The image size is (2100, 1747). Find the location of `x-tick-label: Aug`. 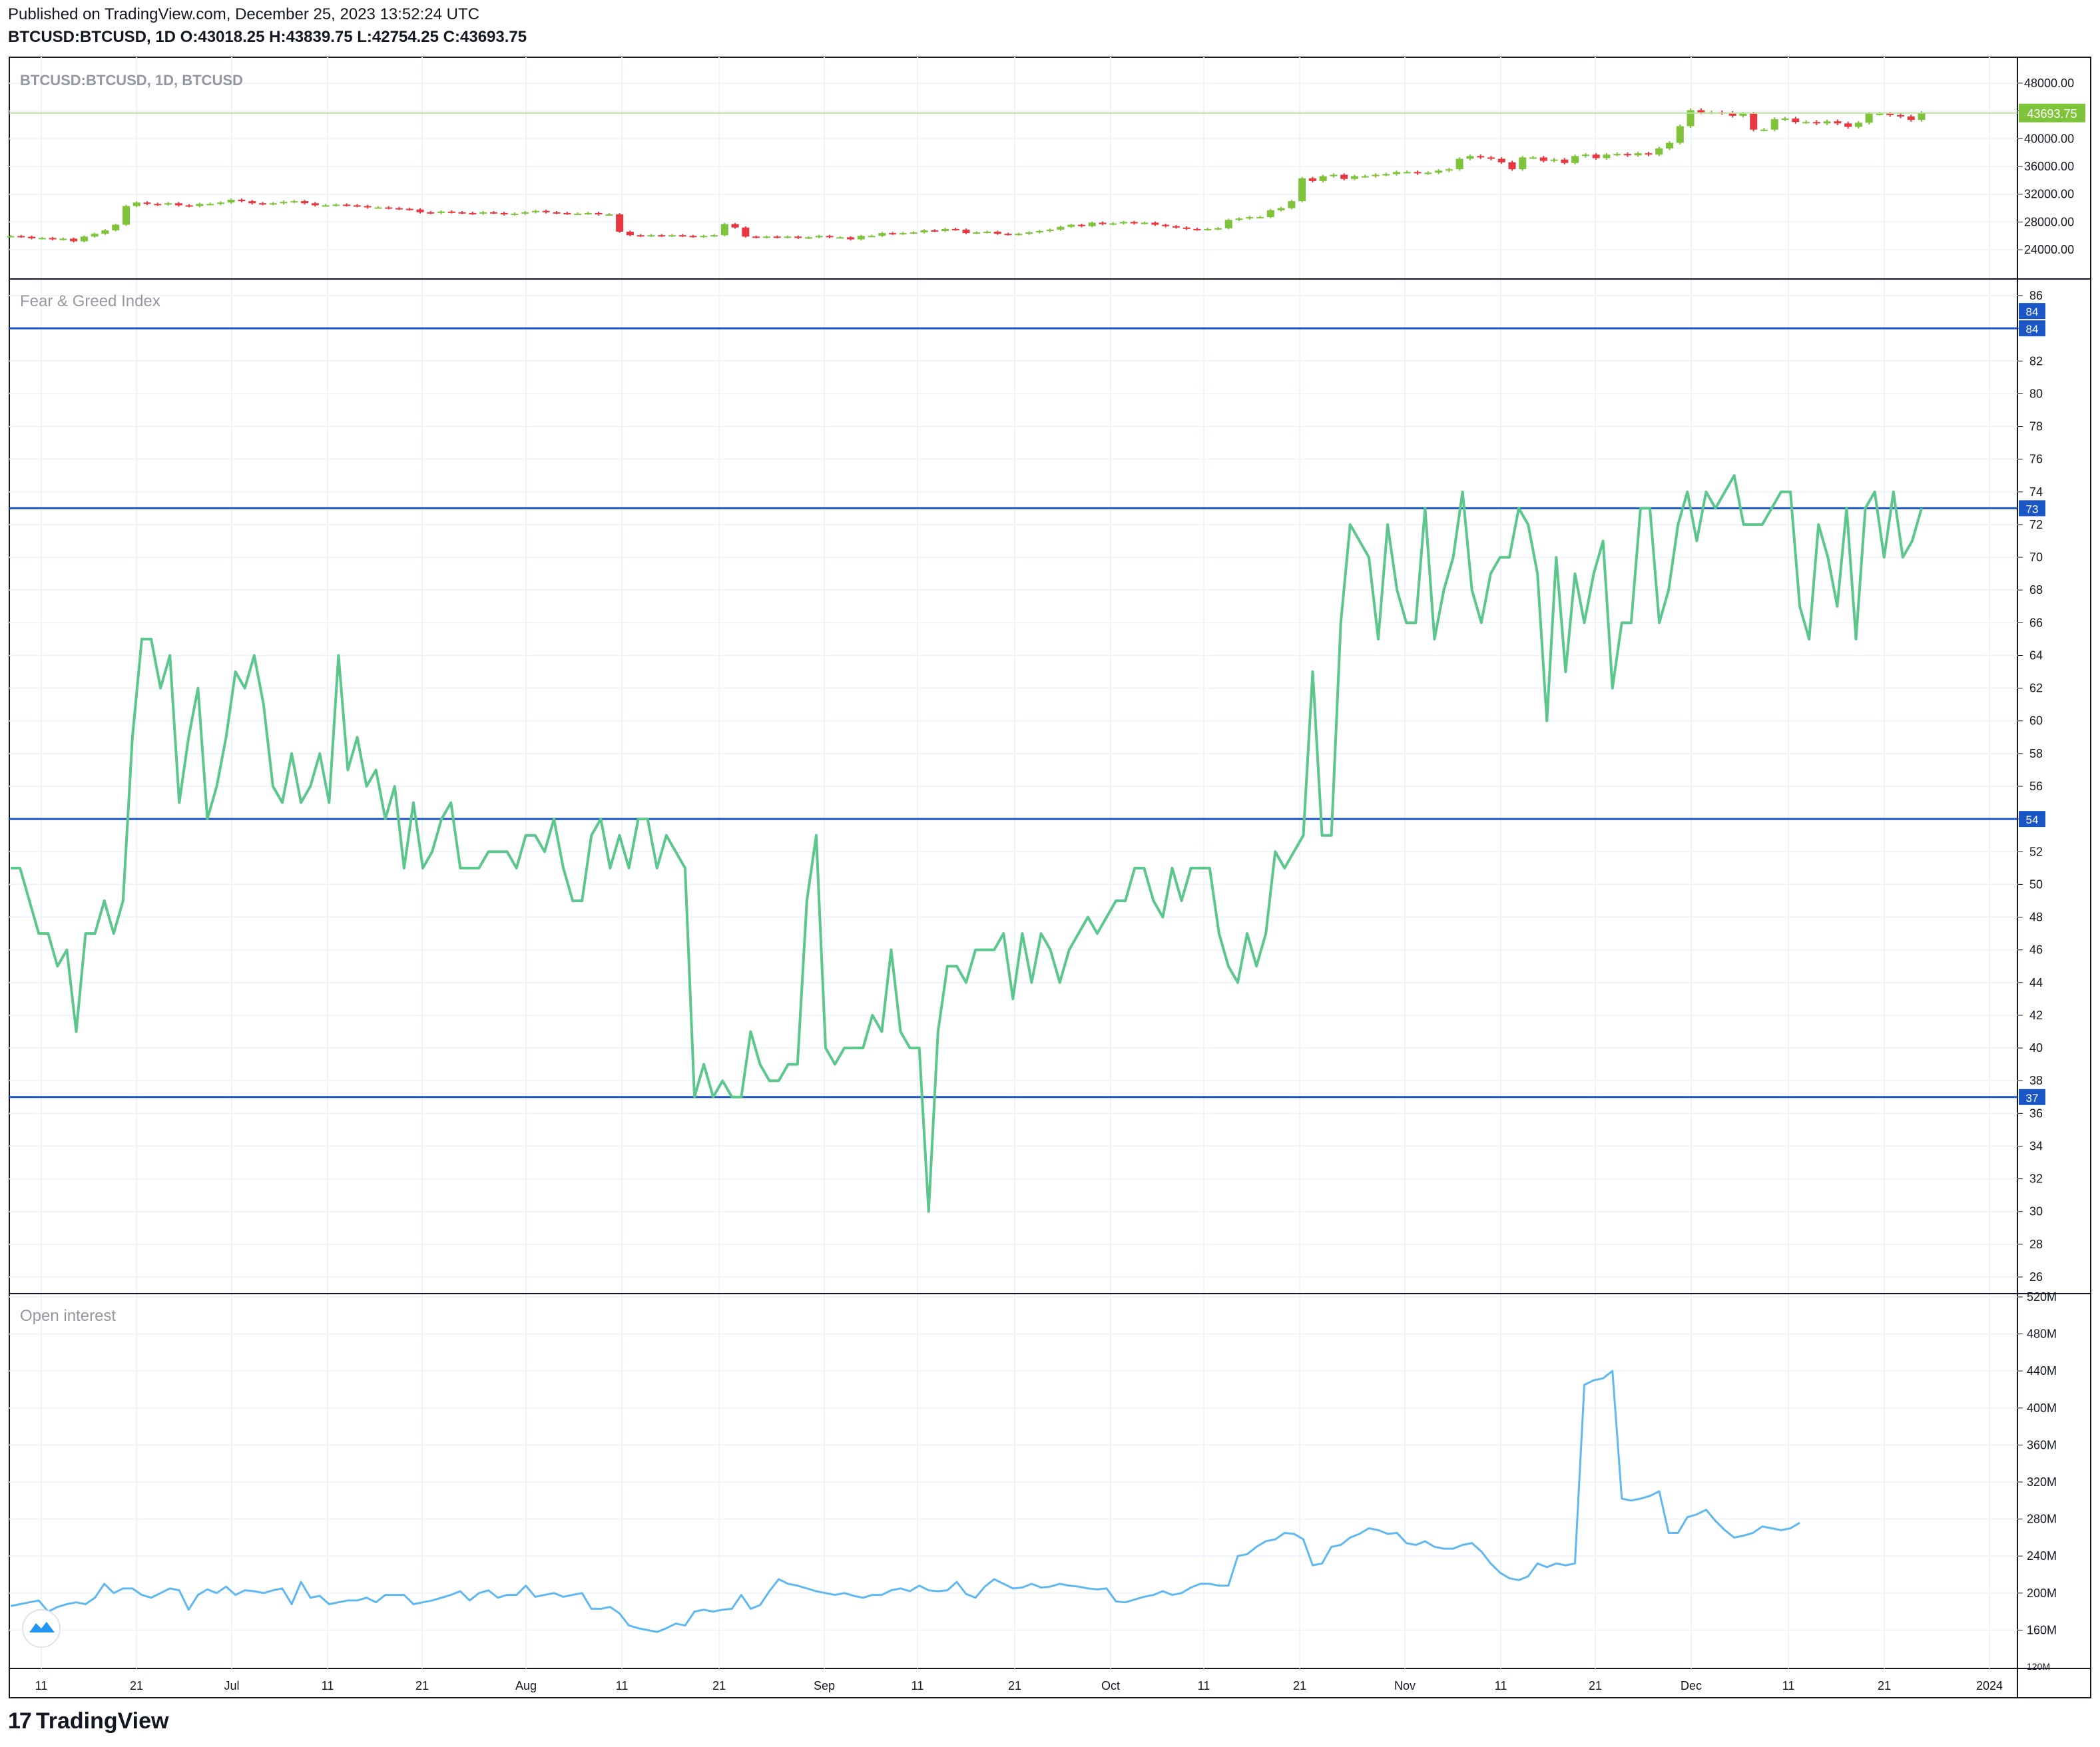

x-tick-label: Aug is located at coordinates (526, 1685).